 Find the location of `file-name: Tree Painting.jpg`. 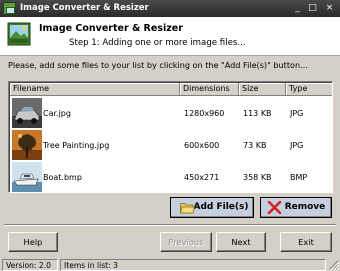

file-name: Tree Painting.jpg is located at coordinates (76, 145).